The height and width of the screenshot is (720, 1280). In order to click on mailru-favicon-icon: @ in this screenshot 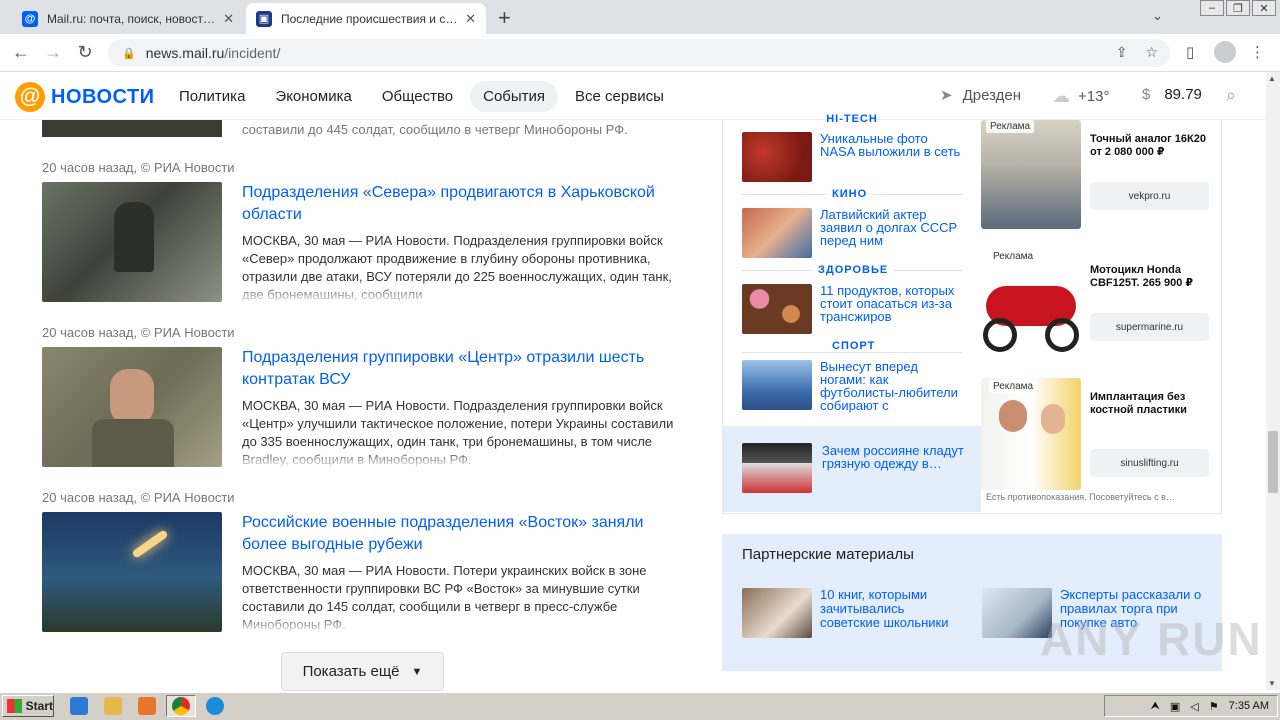, I will do `click(30, 18)`.